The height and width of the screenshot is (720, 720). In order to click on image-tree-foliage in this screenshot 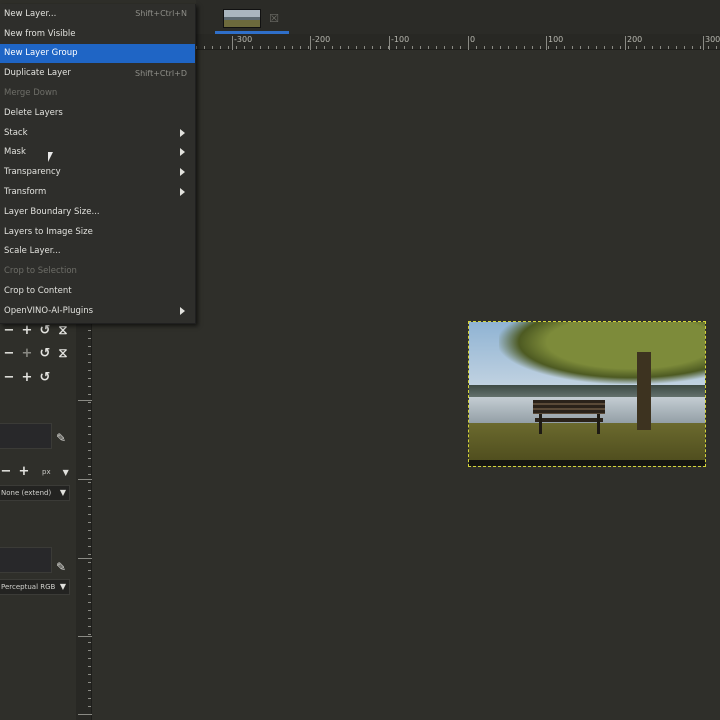, I will do `click(602, 353)`.